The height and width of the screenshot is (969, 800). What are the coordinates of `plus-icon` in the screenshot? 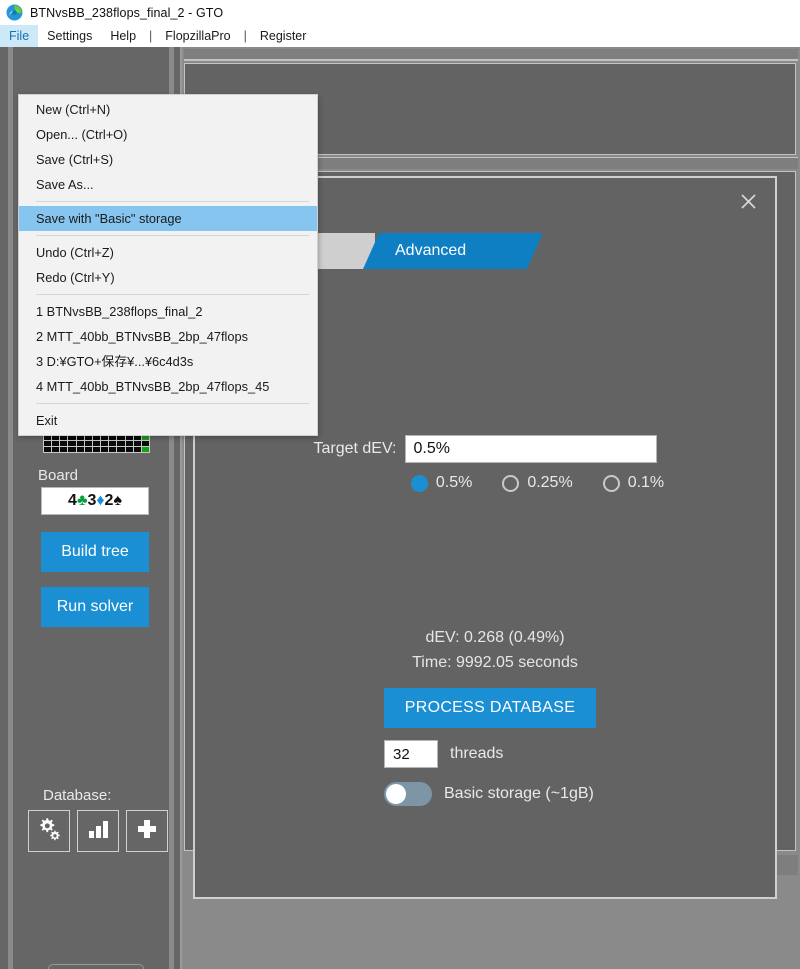 It's located at (147, 831).